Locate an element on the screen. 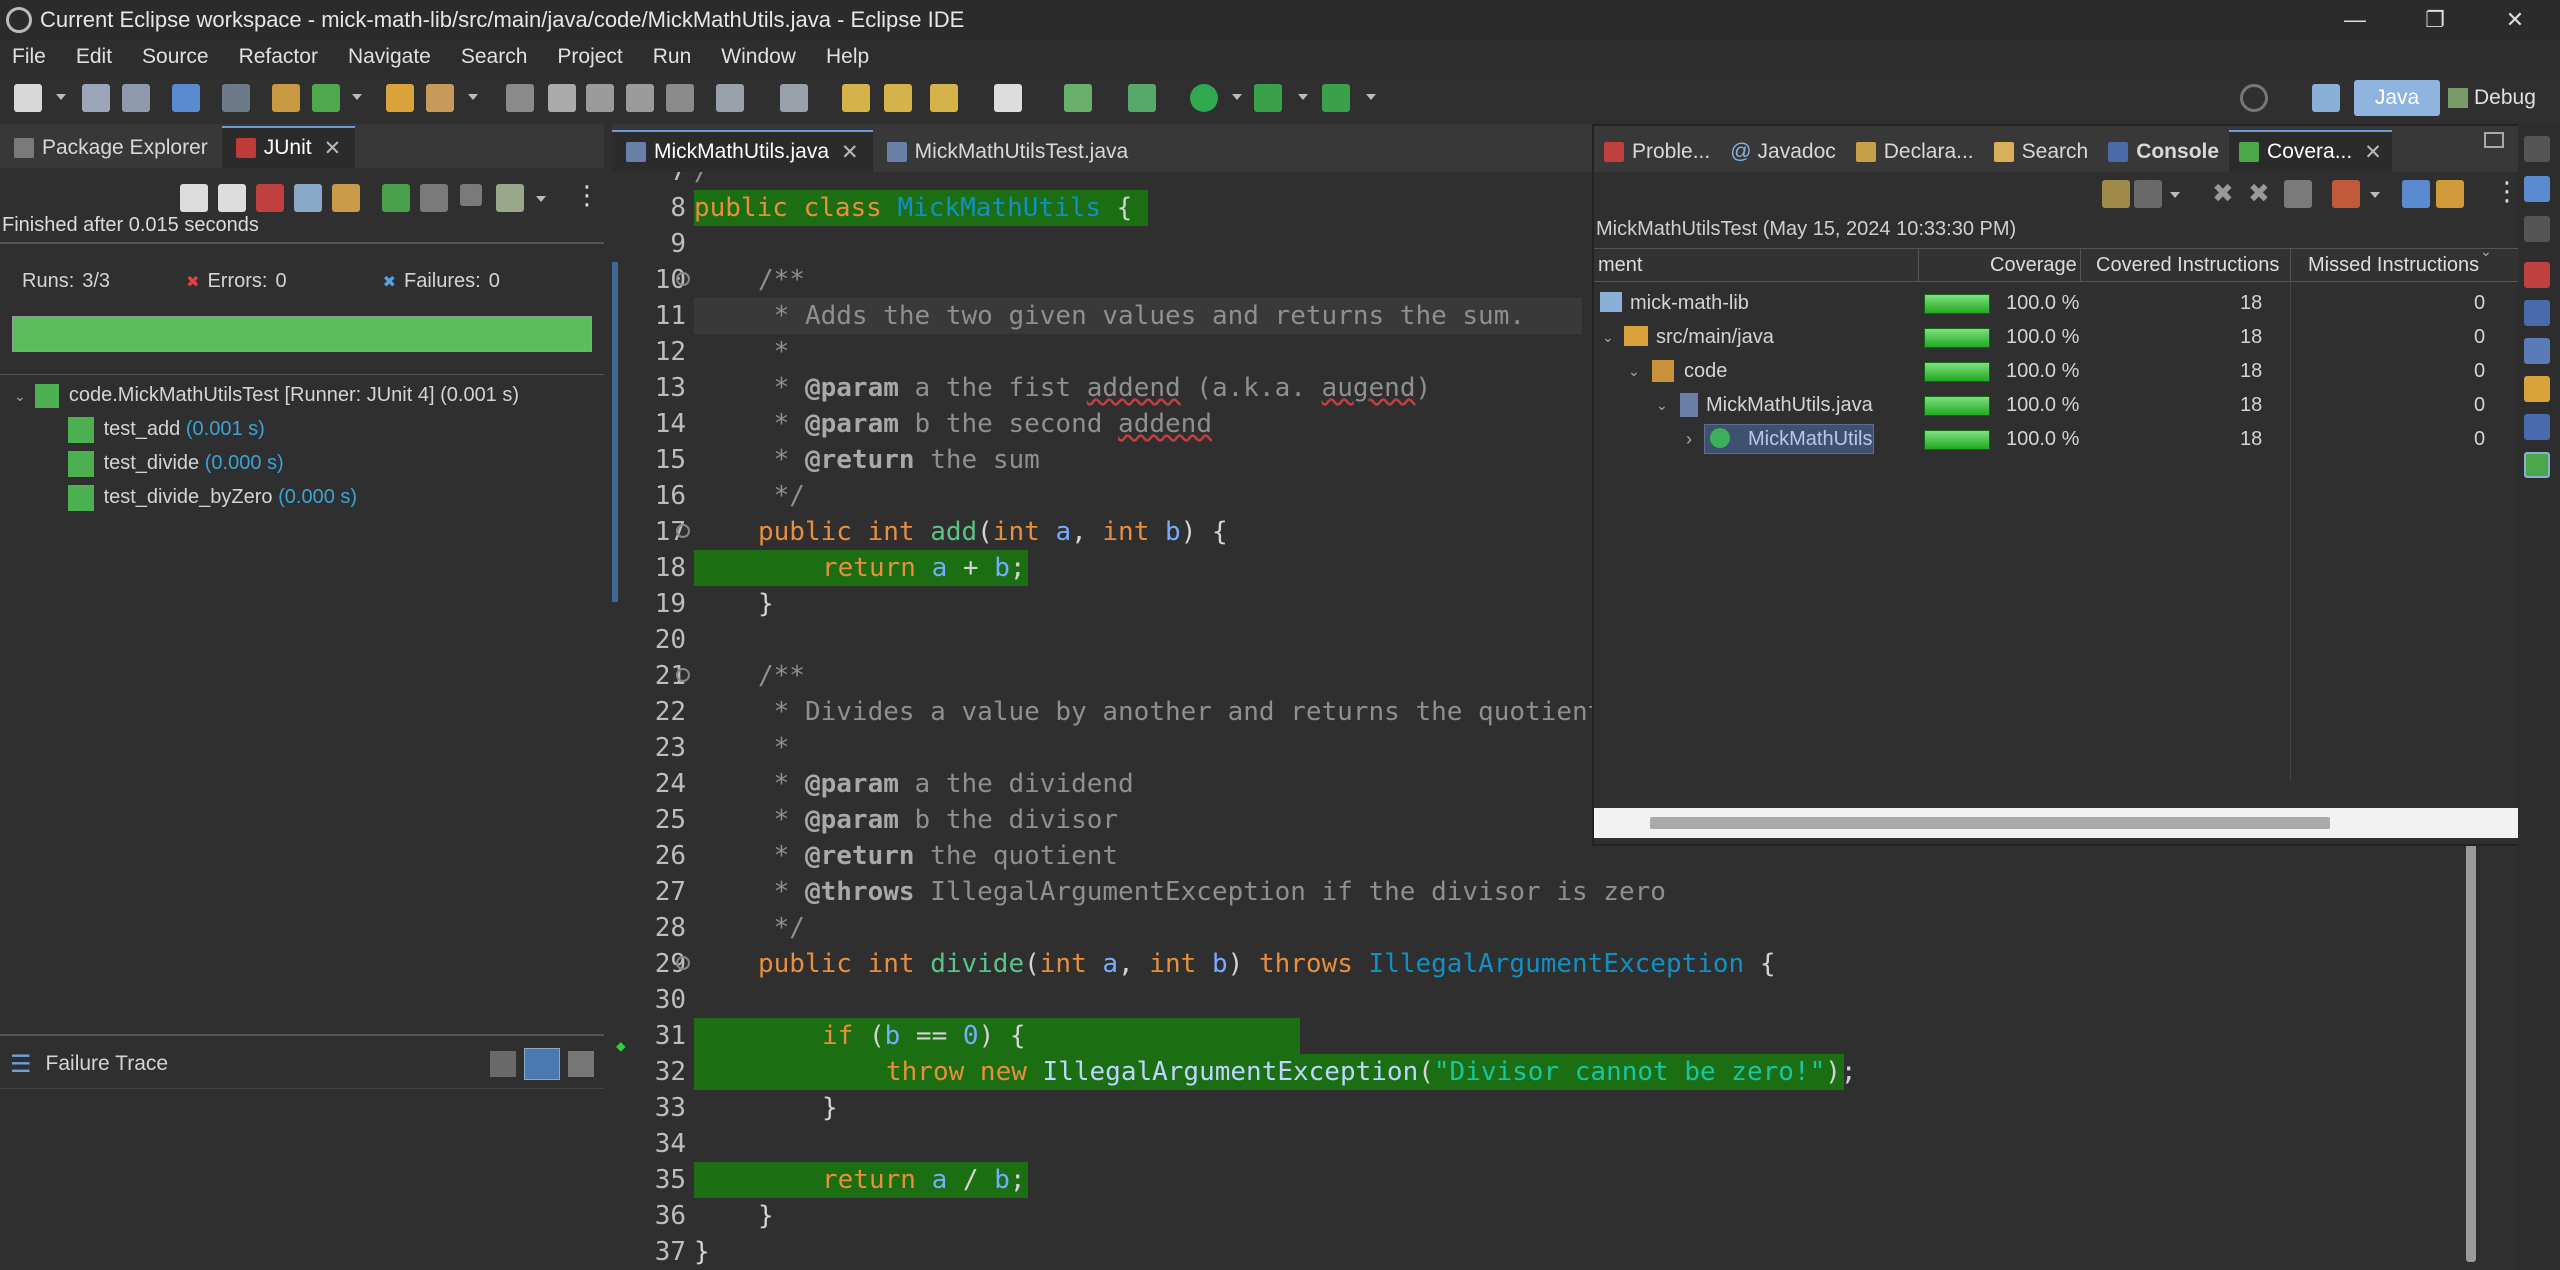 The width and height of the screenshot is (2560, 1270). table-row: mick-math-lib 100.0 % 18 0 is located at coordinates (2058, 303).